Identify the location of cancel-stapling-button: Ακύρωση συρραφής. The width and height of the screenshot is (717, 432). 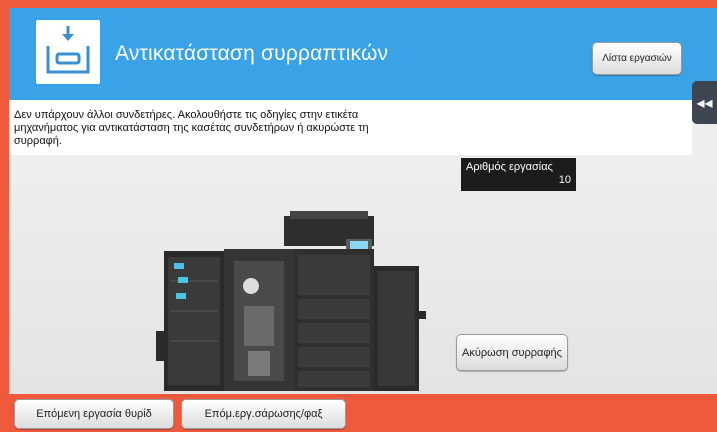
(512, 352).